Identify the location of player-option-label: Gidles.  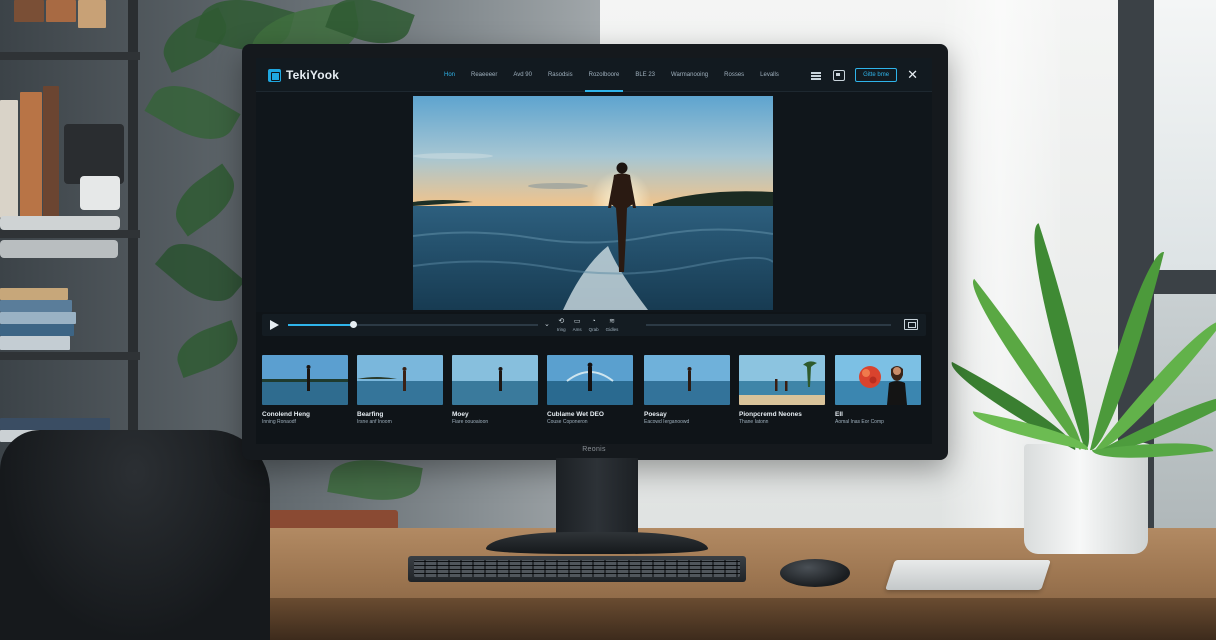
(612, 329).